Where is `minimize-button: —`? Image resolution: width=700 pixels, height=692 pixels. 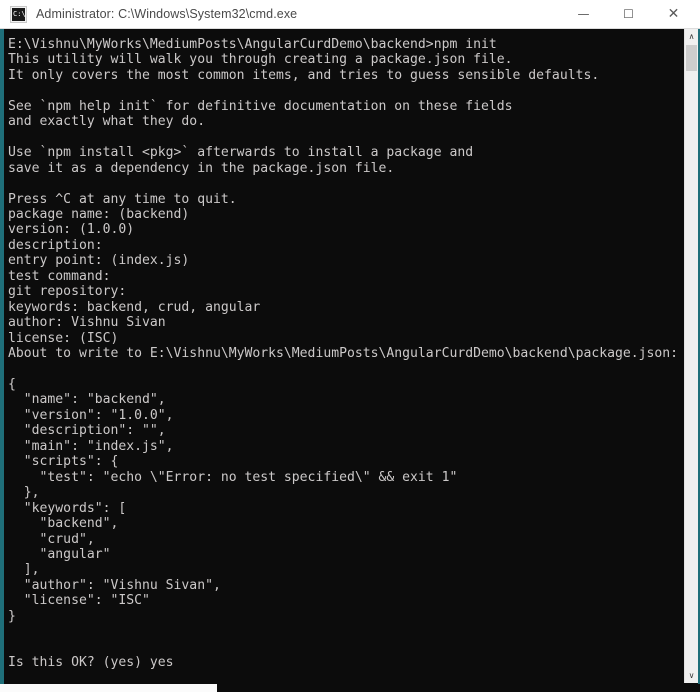
minimize-button: — is located at coordinates (583, 14).